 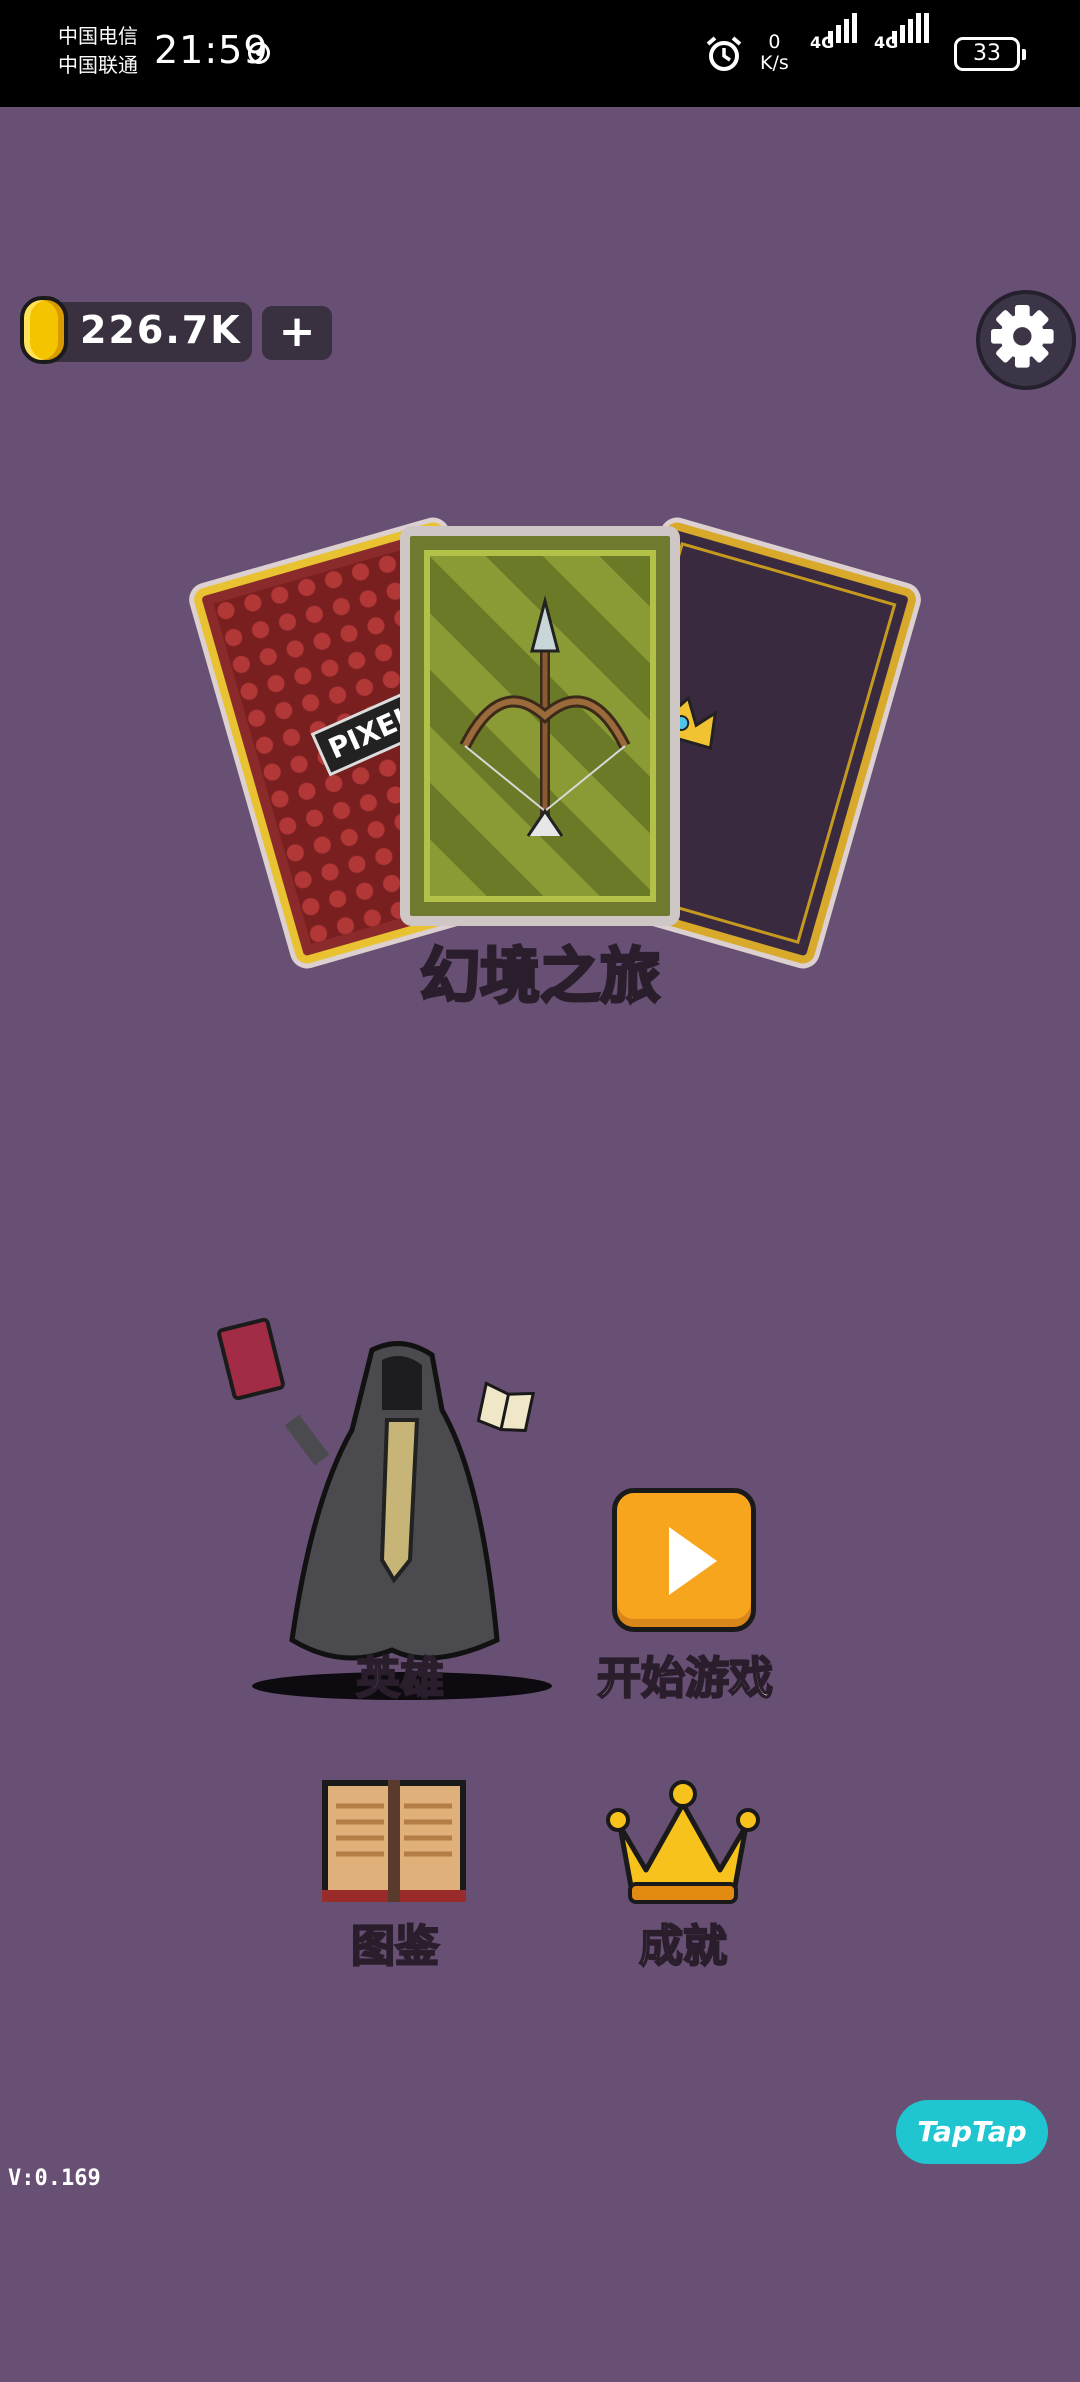 I want to click on battery-icon: 33, so click(x=990, y=54).